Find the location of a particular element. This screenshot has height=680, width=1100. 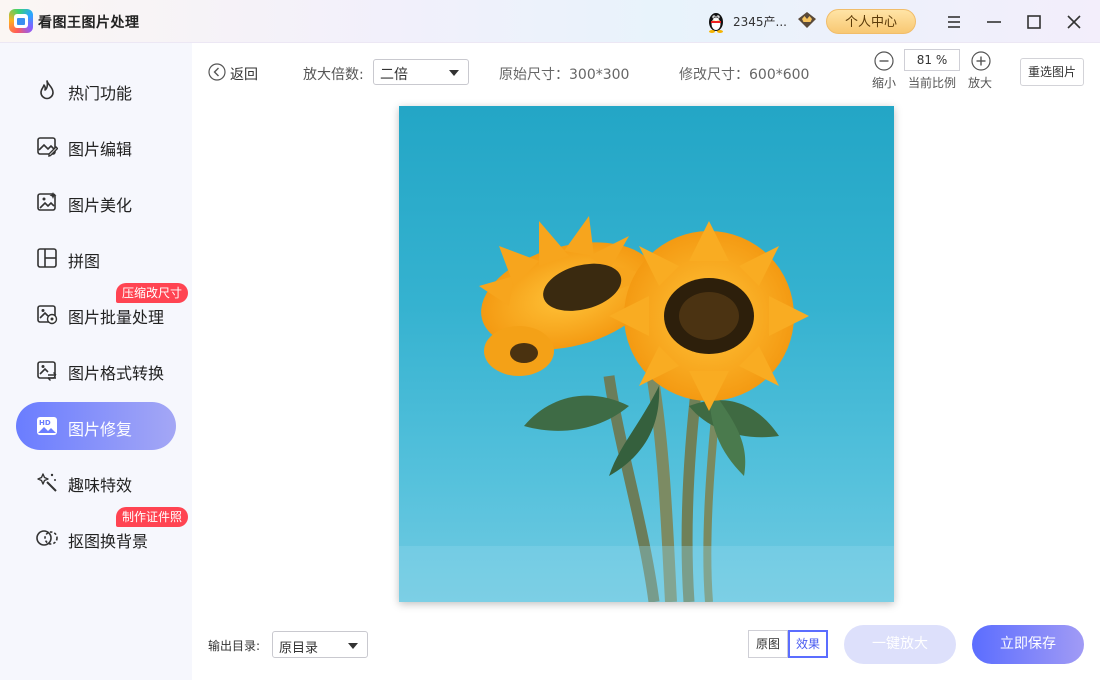

sidebar-item-image-convert: 图片格式转换 is located at coordinates (96, 370).